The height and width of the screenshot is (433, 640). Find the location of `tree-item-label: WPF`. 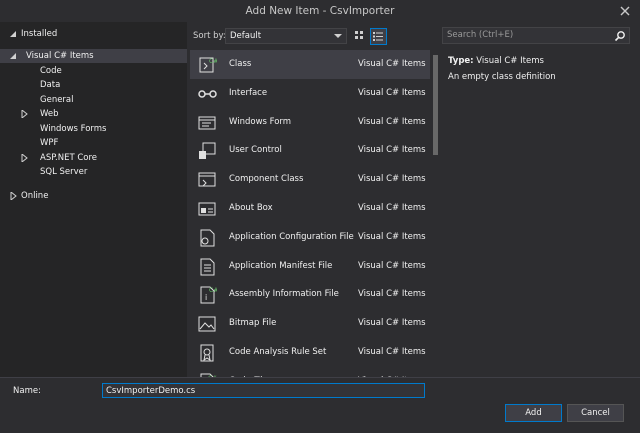

tree-item-label: WPF is located at coordinates (49, 143).